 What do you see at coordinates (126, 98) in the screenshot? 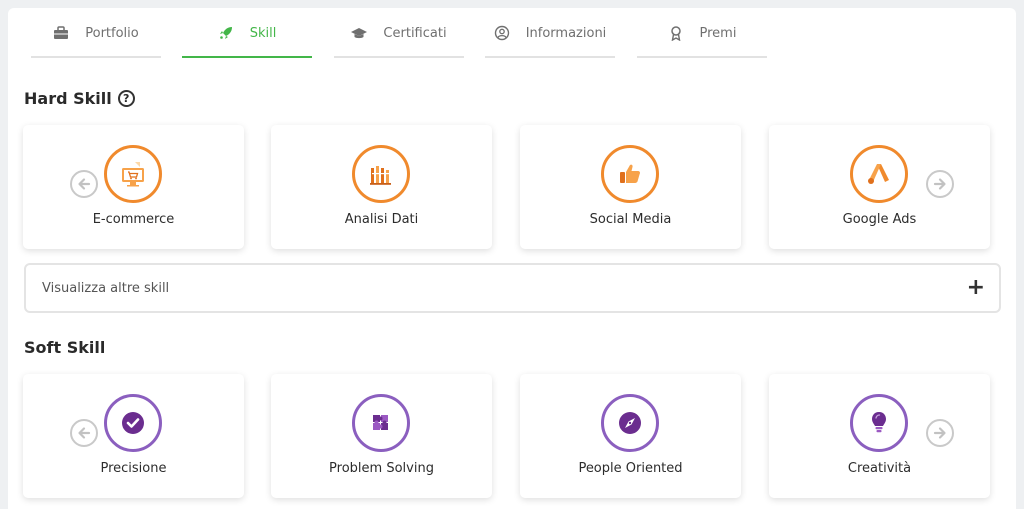
I see `help-icon: ?` at bounding box center [126, 98].